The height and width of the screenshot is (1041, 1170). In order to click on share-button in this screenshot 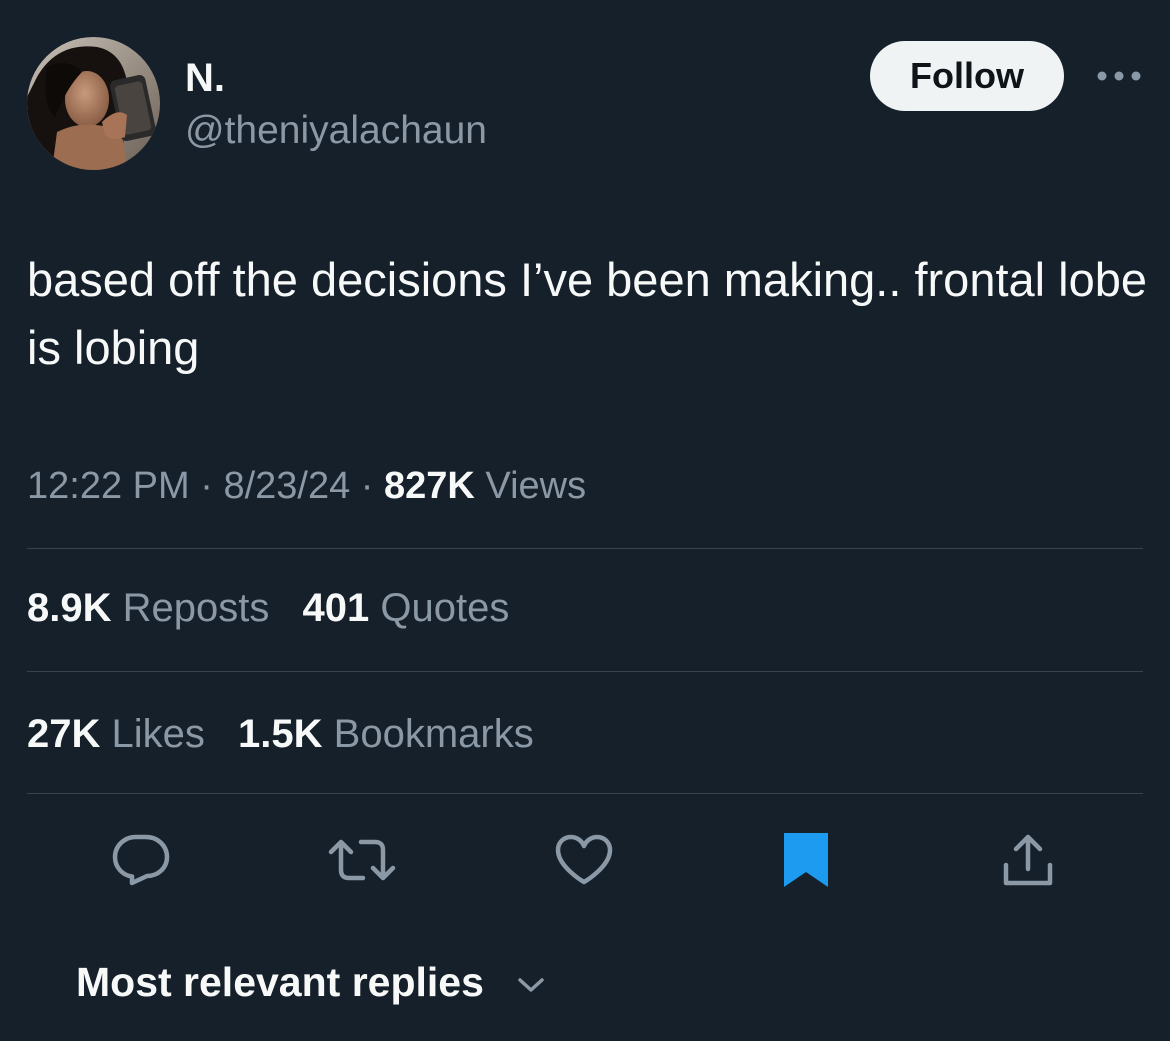, I will do `click(1028, 860)`.